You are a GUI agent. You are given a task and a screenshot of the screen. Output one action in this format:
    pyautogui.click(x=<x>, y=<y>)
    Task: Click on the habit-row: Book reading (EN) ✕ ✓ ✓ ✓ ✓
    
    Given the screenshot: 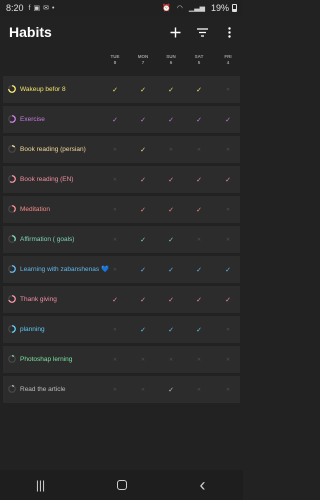 What is the action you would take?
    pyautogui.click(x=121, y=179)
    